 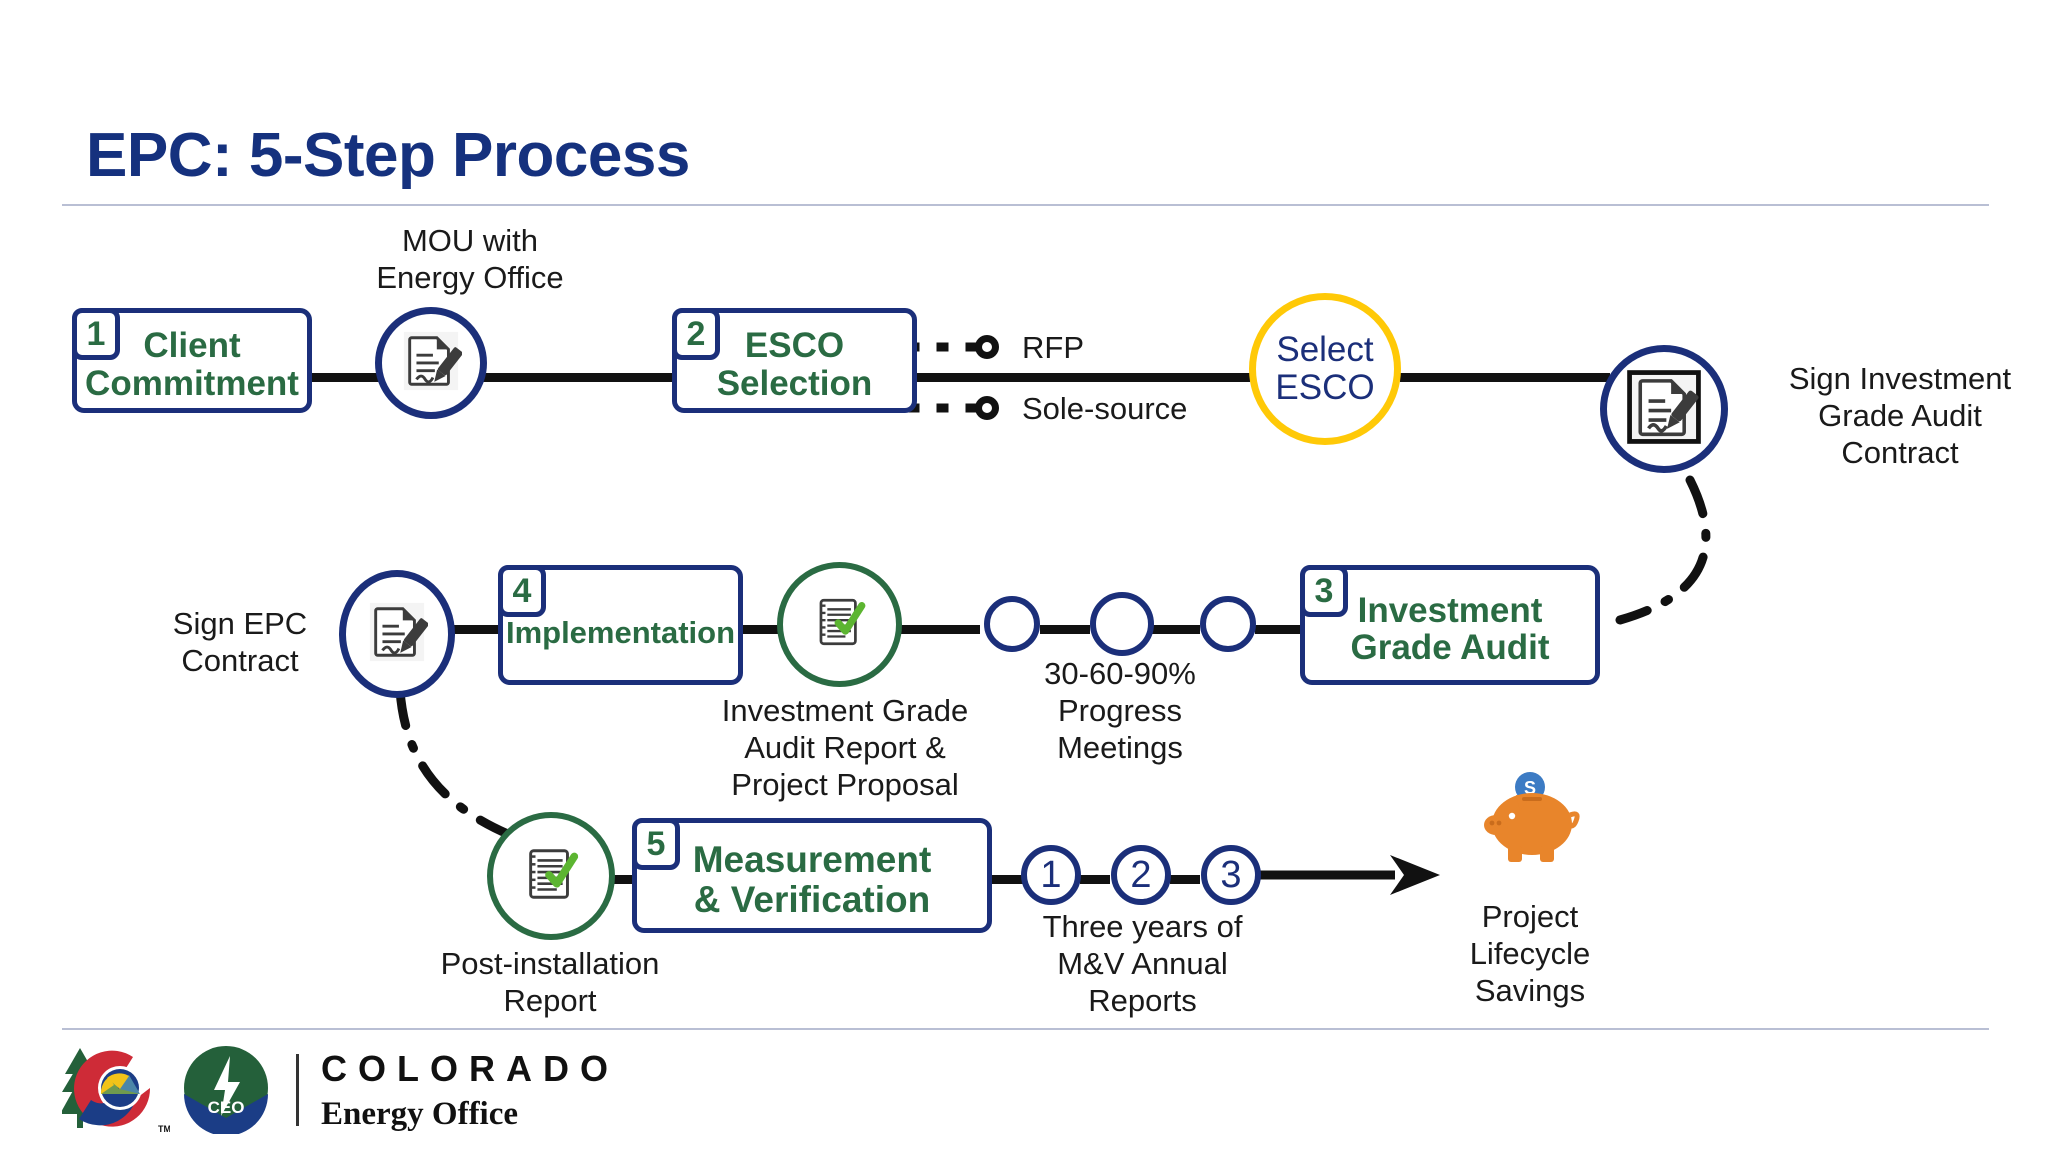 What do you see at coordinates (1900, 416) in the screenshot?
I see `caption-sign-iga-contract: Sign Investment Grade Audit Contract` at bounding box center [1900, 416].